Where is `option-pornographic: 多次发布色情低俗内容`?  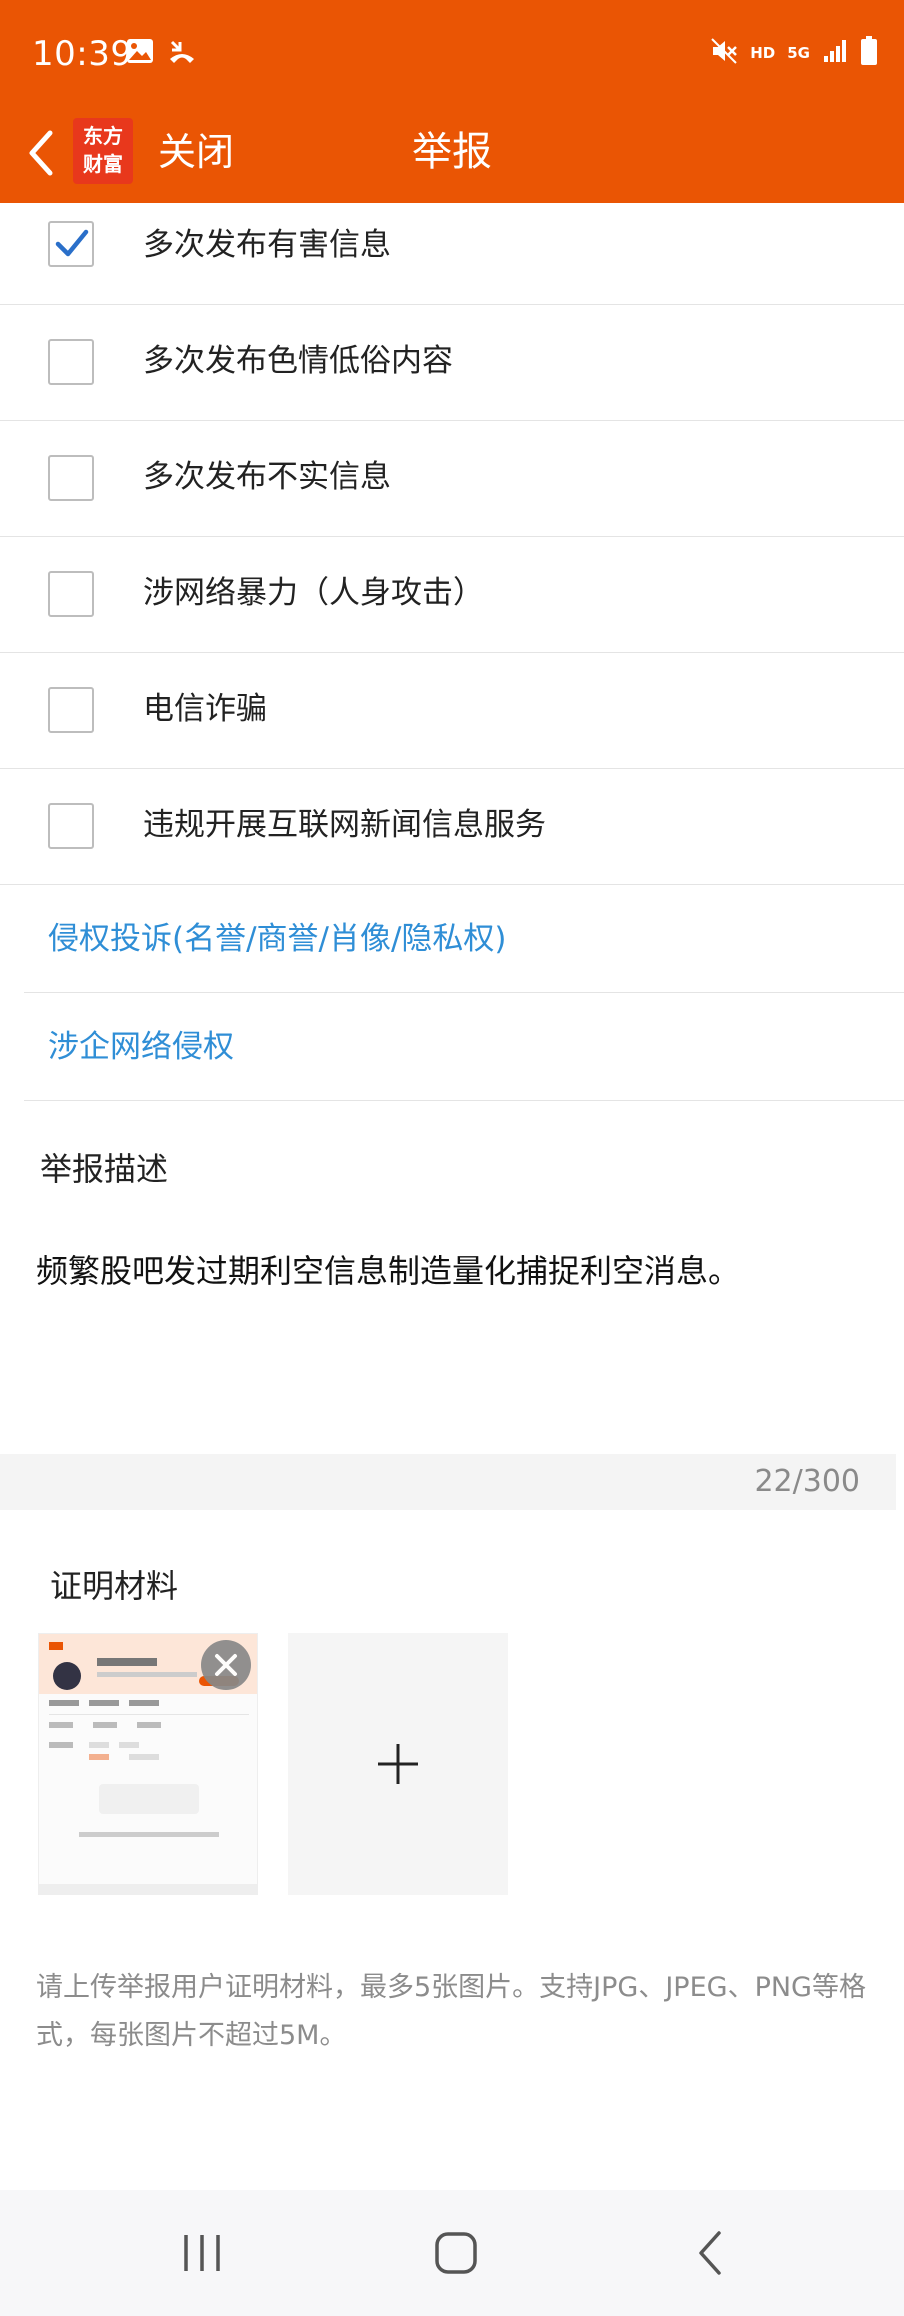
option-pornographic: 多次发布色情低俗内容 is located at coordinates (452, 363).